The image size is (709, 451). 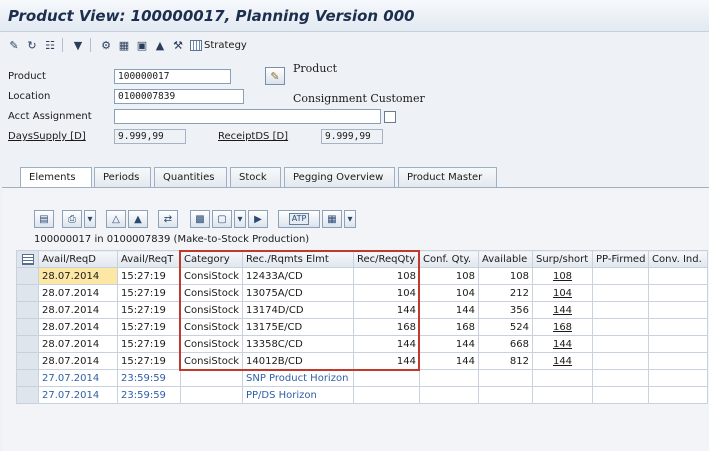 I want to click on navigate-button: ▶, so click(x=258, y=219).